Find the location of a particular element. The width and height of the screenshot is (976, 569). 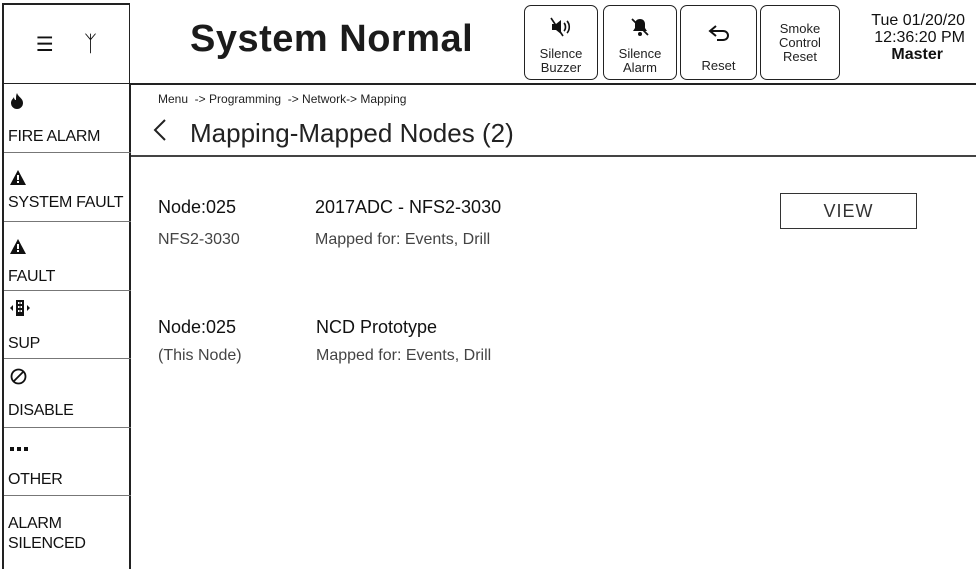

hamburger-menu-icon: ☰ is located at coordinates (45, 44).